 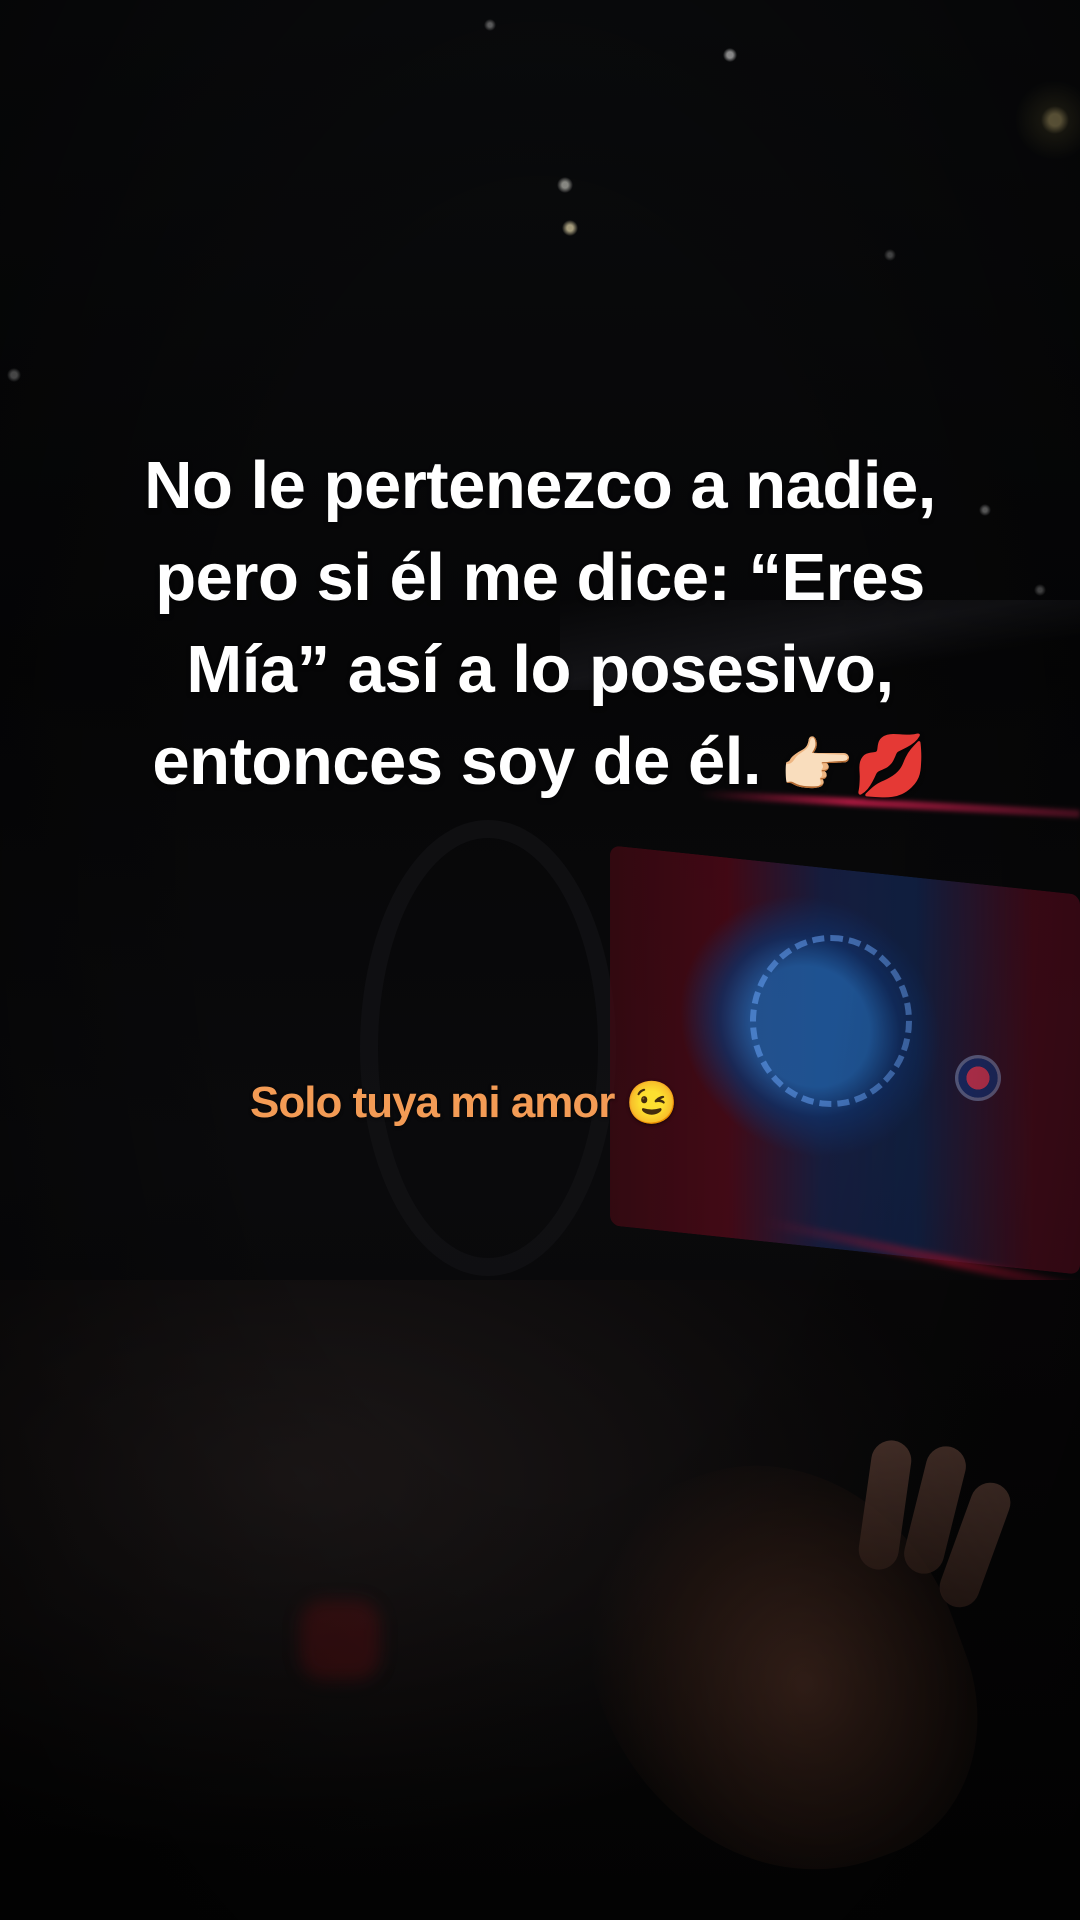 What do you see at coordinates (651, 1102) in the screenshot?
I see `winking-face-icon: 😉` at bounding box center [651, 1102].